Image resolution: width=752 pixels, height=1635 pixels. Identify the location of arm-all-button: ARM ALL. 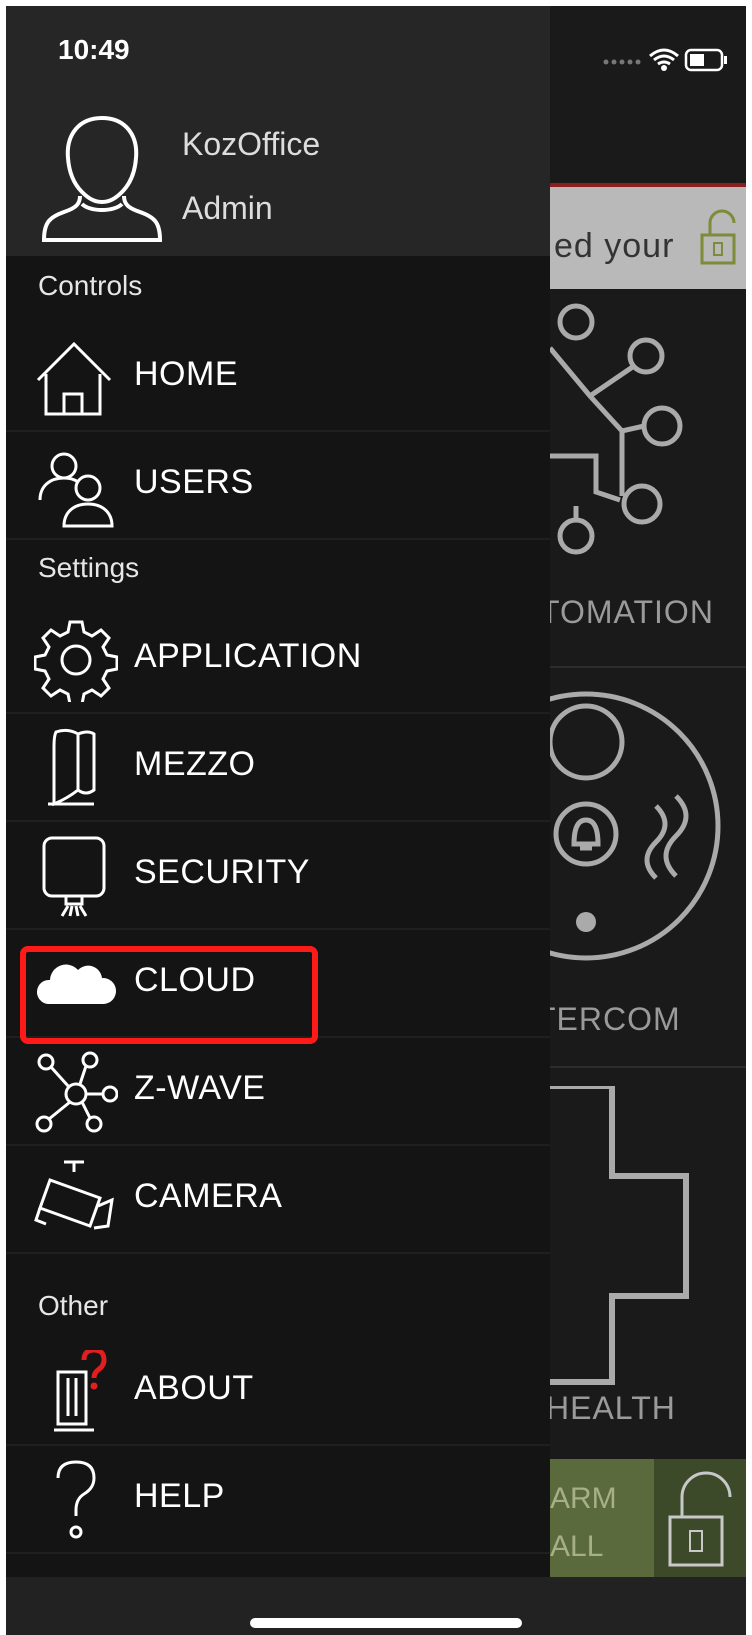
(648, 1518).